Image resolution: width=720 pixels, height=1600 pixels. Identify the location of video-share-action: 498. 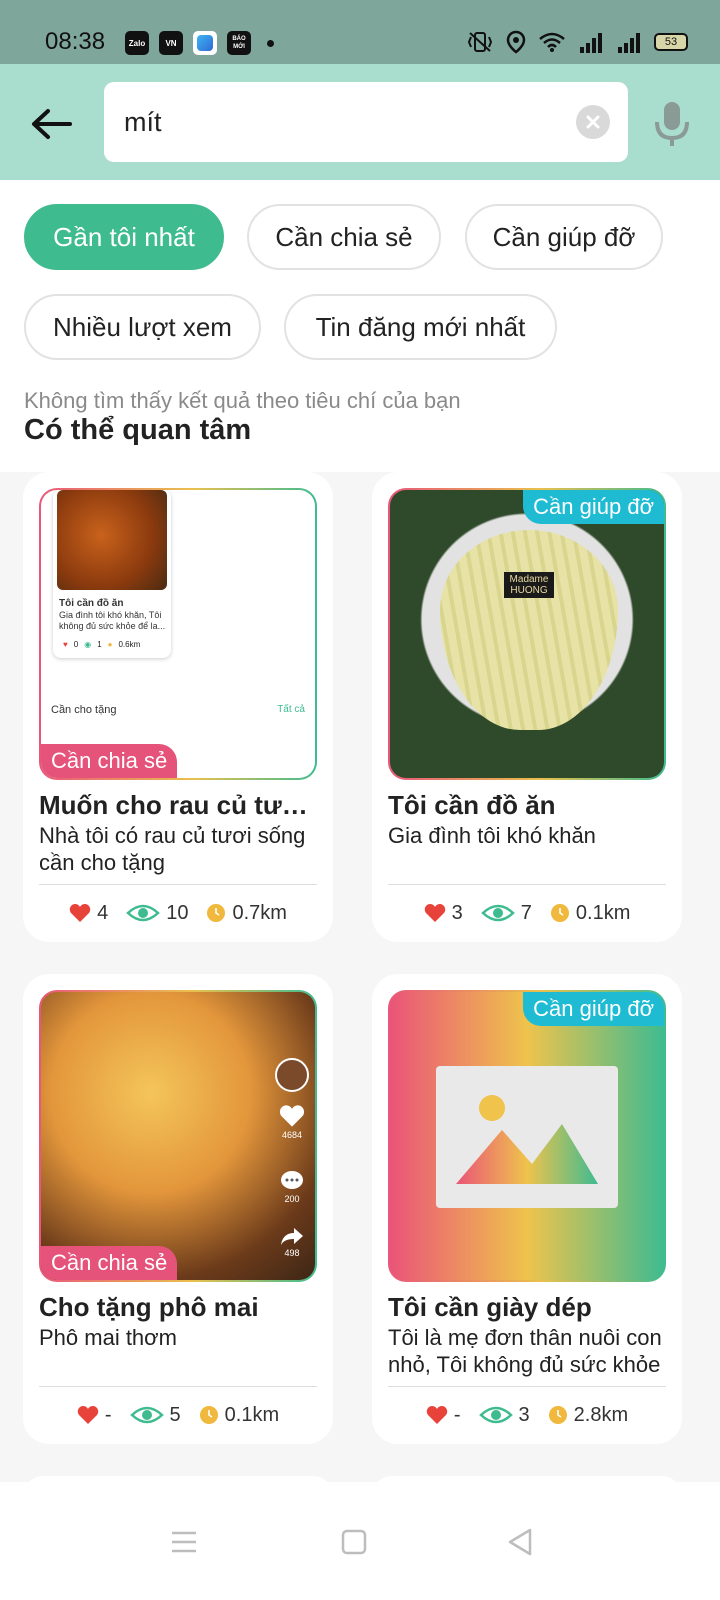
(292, 1242).